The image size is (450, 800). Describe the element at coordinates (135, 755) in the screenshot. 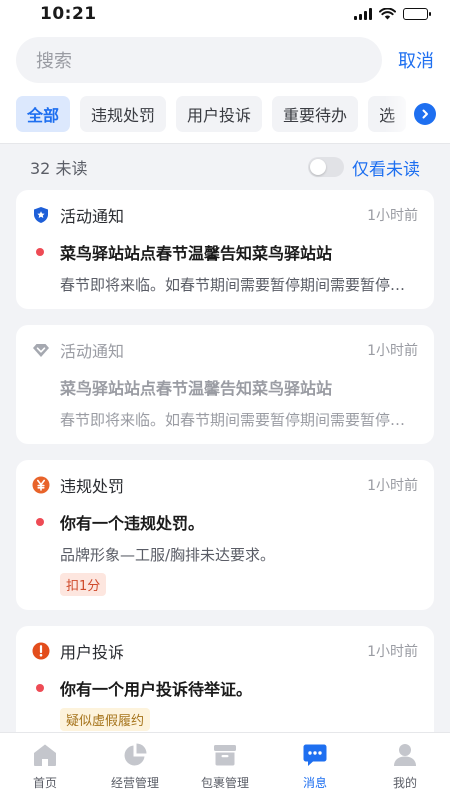

I see `pie-chart-icon` at that location.